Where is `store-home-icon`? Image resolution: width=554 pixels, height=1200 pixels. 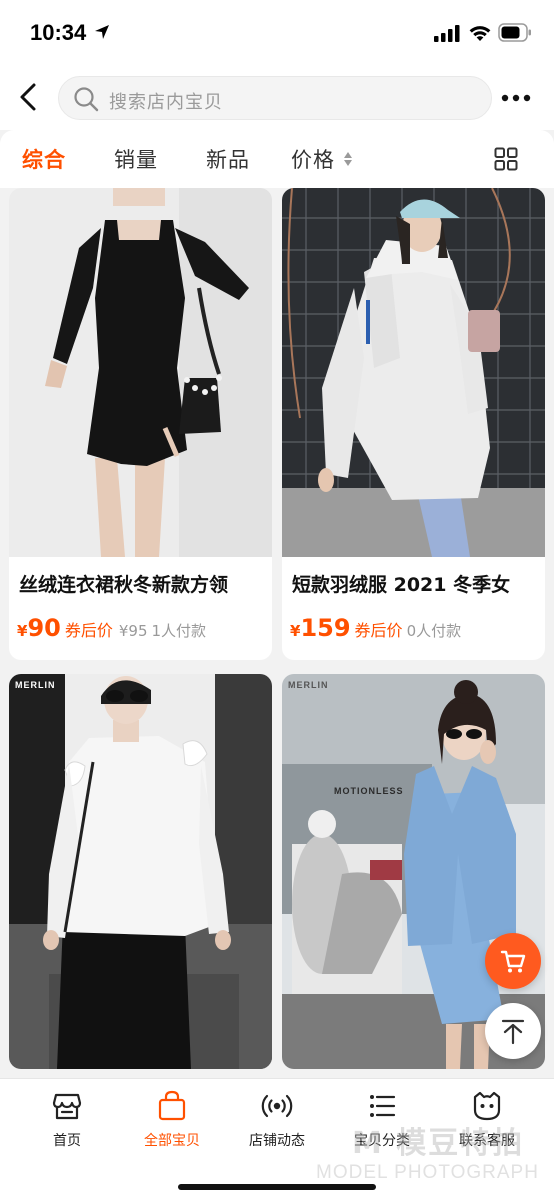 store-home-icon is located at coordinates (67, 1106).